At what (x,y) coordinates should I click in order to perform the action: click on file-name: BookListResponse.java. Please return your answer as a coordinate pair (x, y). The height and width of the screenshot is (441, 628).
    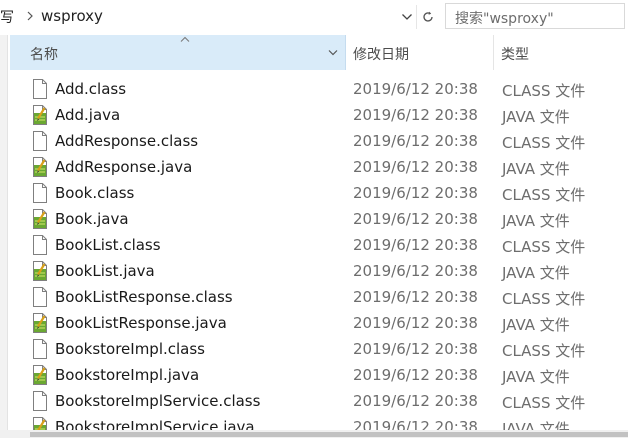
    Looking at the image, I should click on (141, 323).